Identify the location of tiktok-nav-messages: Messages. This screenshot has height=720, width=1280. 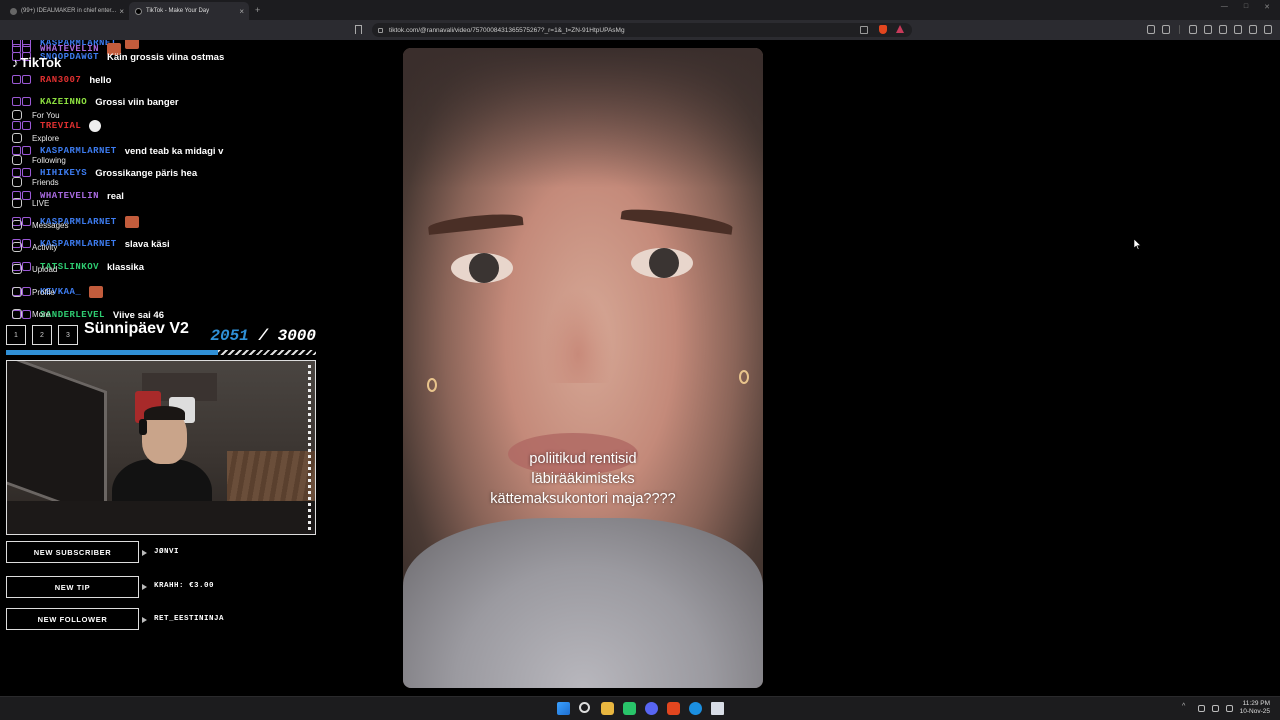
(40, 225).